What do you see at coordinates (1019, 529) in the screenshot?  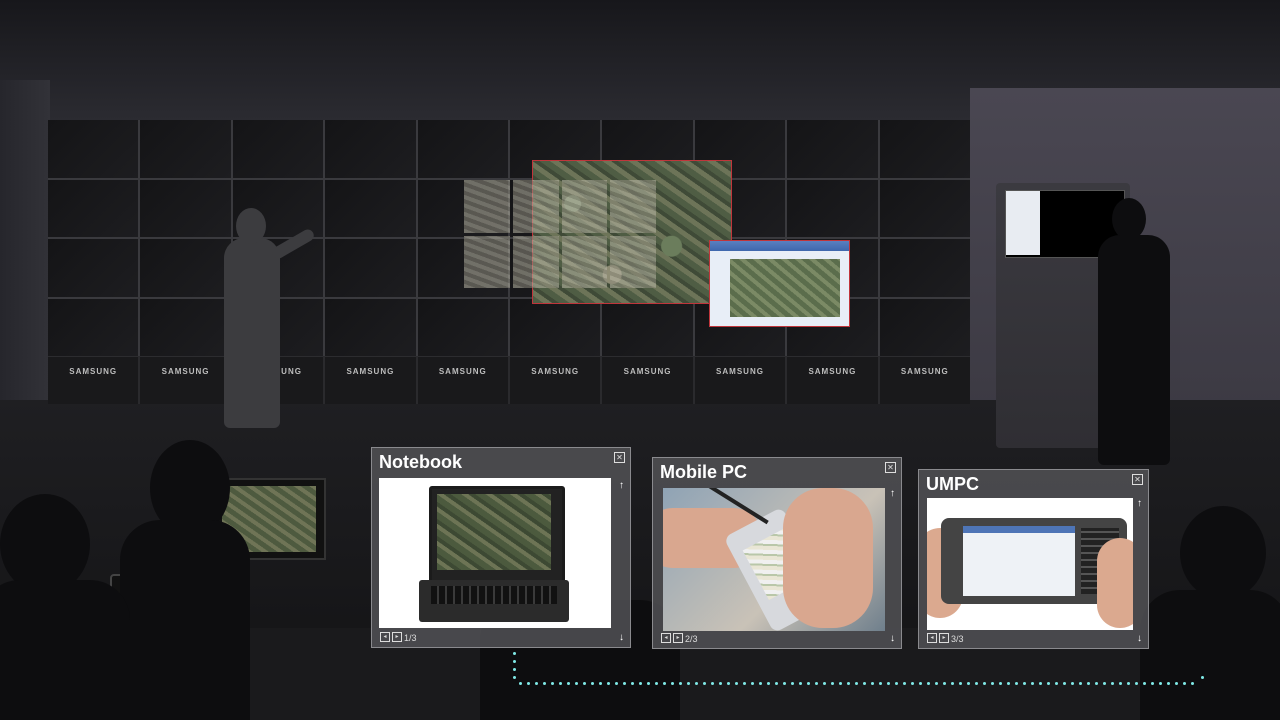 I see `umpc-titlebar` at bounding box center [1019, 529].